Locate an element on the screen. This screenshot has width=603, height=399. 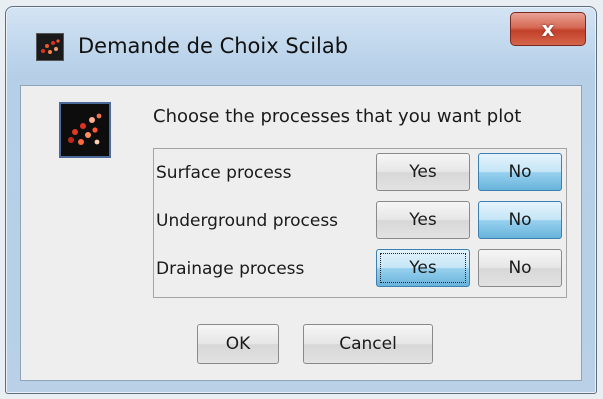
choice-row-underground: Underground process Yes No is located at coordinates (360, 221).